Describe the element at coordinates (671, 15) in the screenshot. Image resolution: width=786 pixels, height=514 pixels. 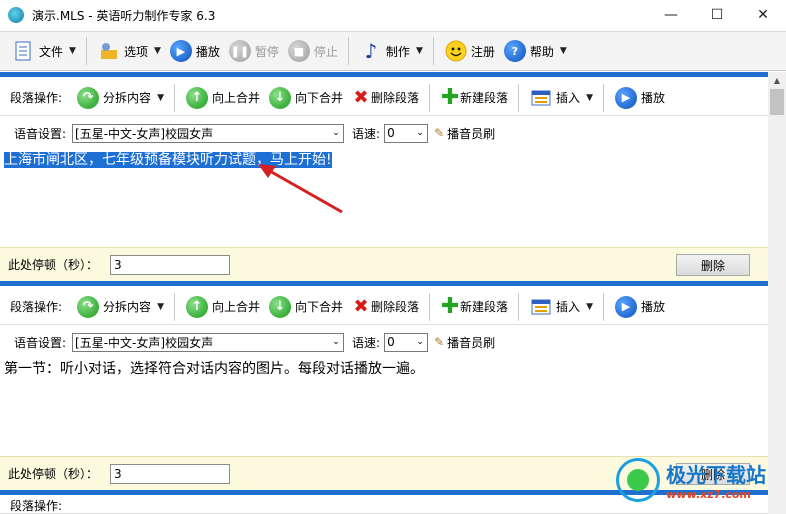
I see `minimize-button: —` at that location.